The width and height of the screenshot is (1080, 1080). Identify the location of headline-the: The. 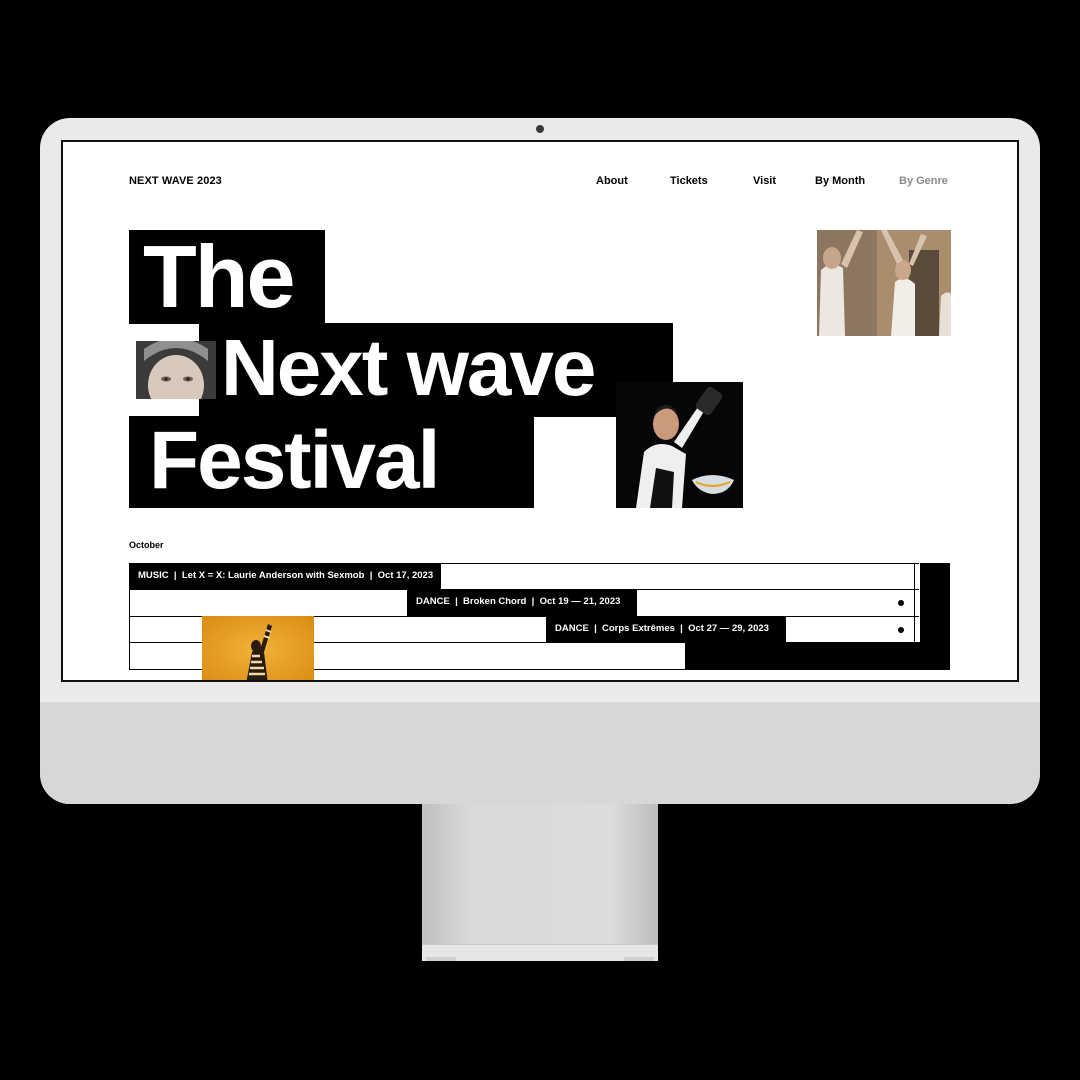
(219, 276).